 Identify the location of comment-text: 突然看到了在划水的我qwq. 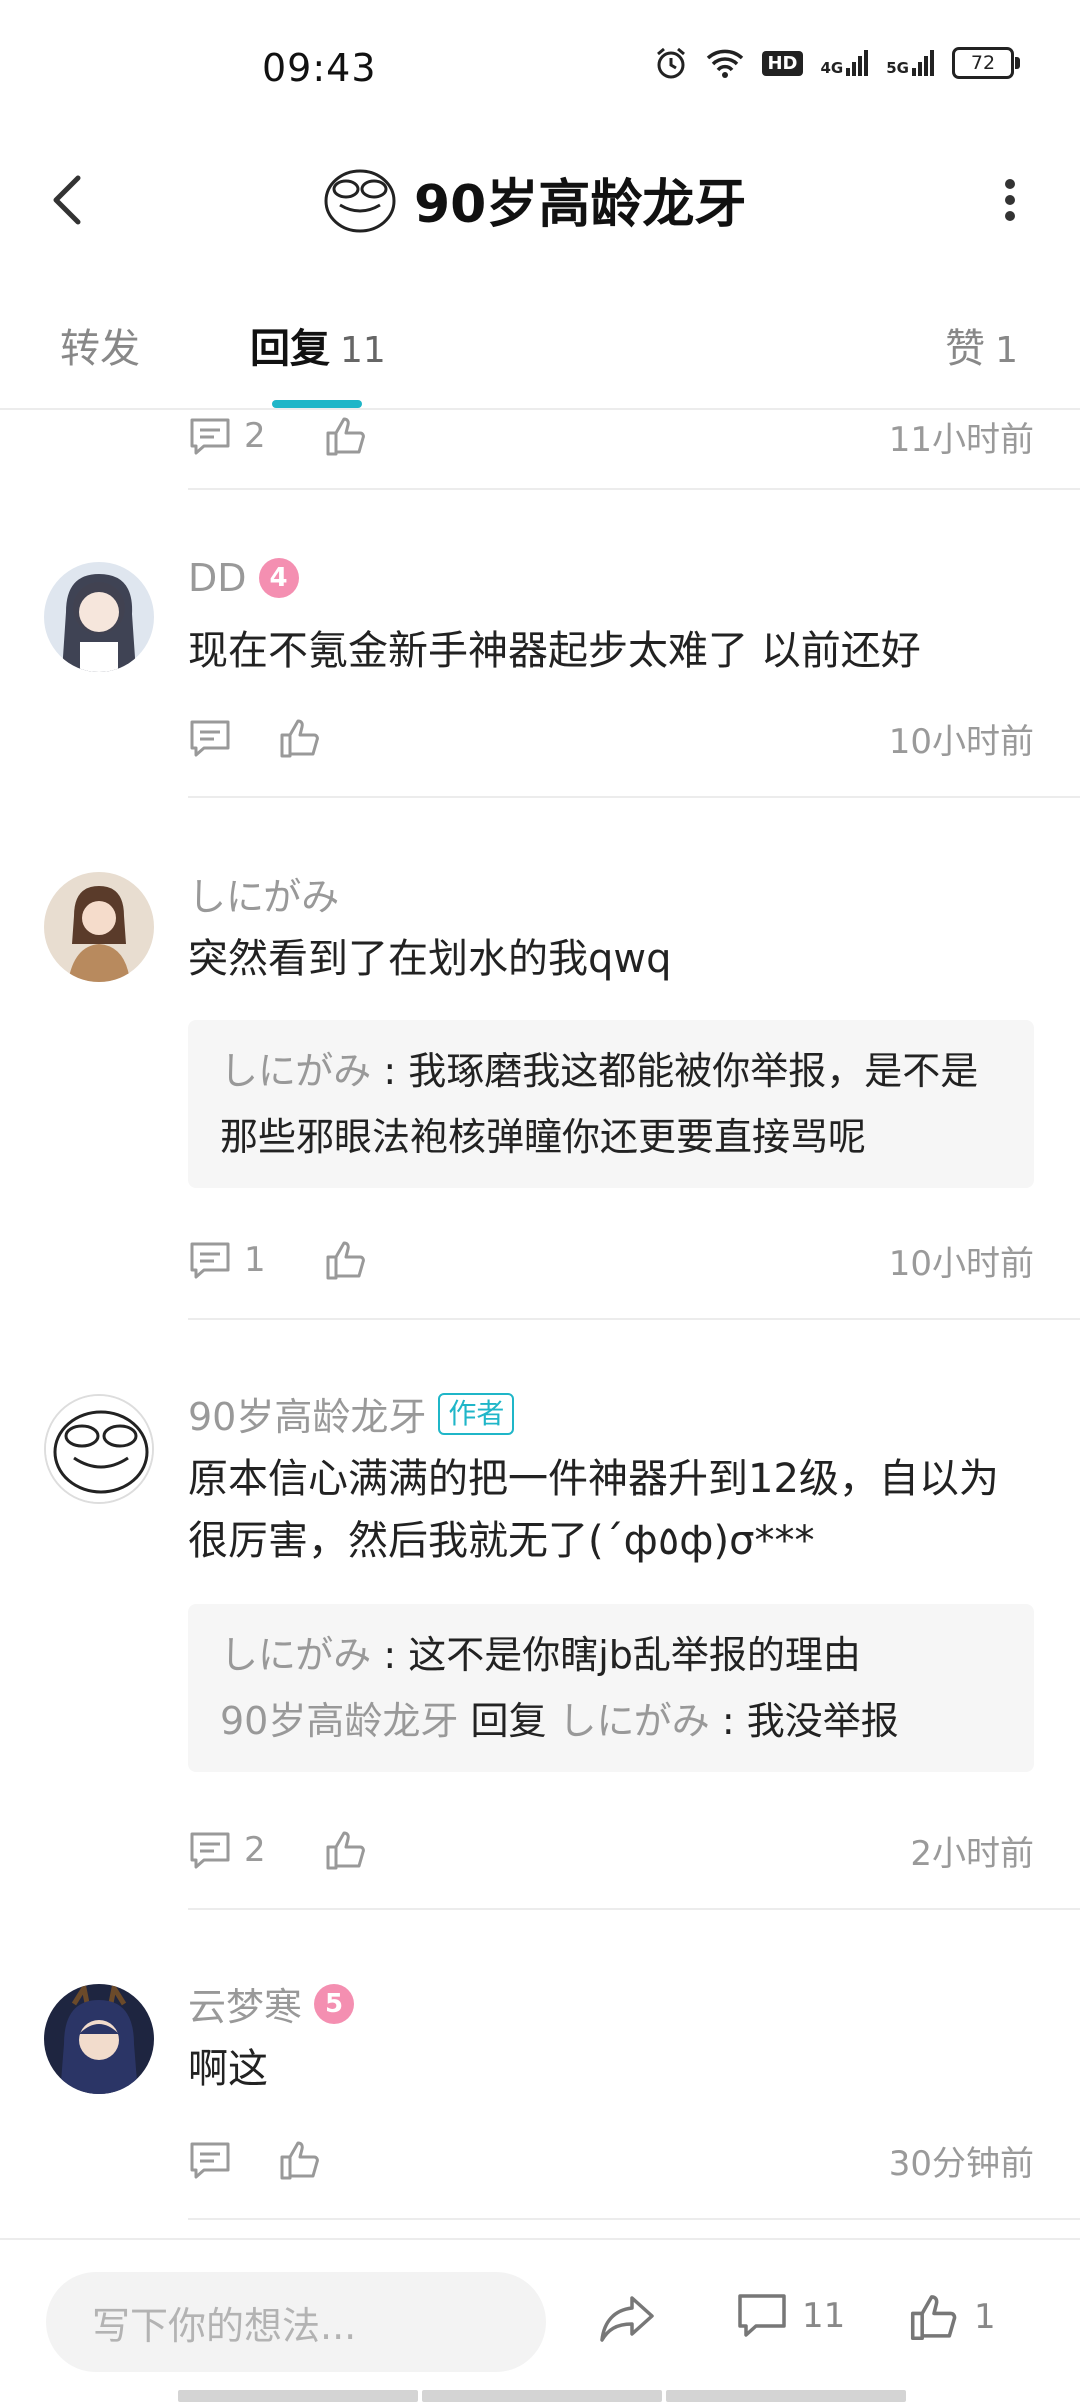
(430, 959).